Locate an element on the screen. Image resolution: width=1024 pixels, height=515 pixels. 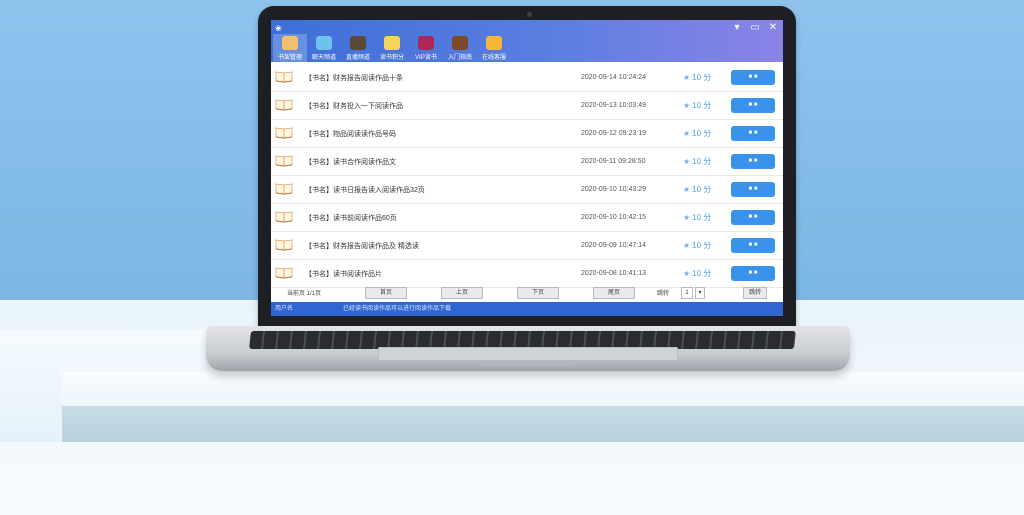
toolbar-item-label: 直播频道 is located at coordinates (357, 58).